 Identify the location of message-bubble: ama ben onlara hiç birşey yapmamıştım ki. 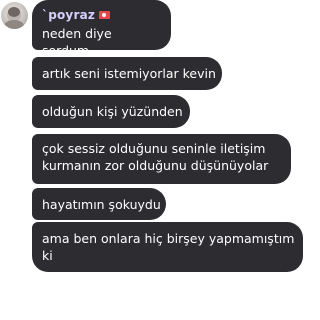
(167, 247).